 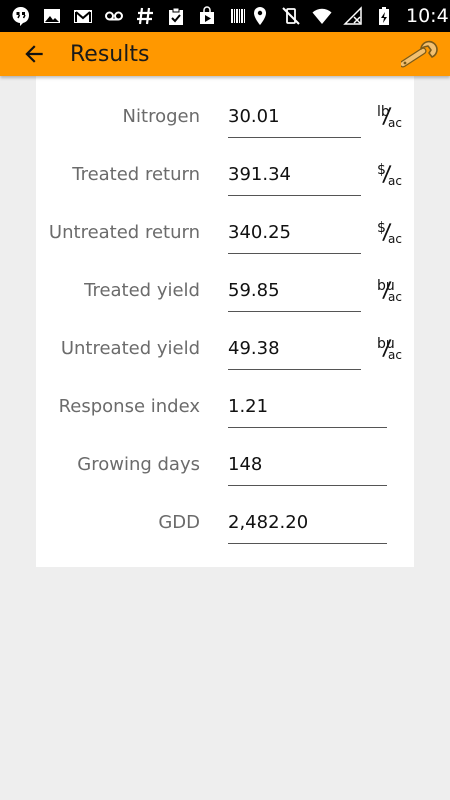 I want to click on barcode-icon, so click(x=238, y=16).